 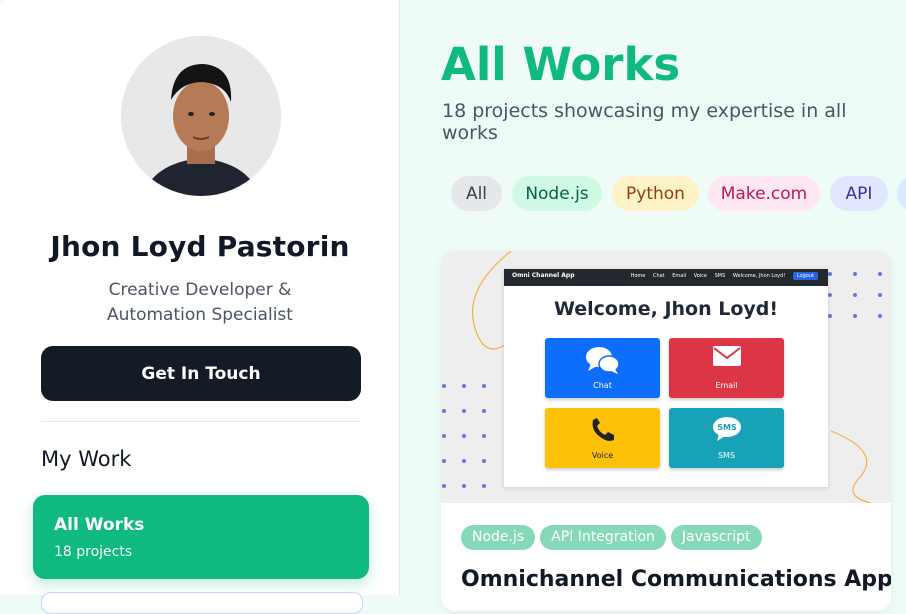 What do you see at coordinates (561, 64) in the screenshot?
I see `page-title: All Works` at bounding box center [561, 64].